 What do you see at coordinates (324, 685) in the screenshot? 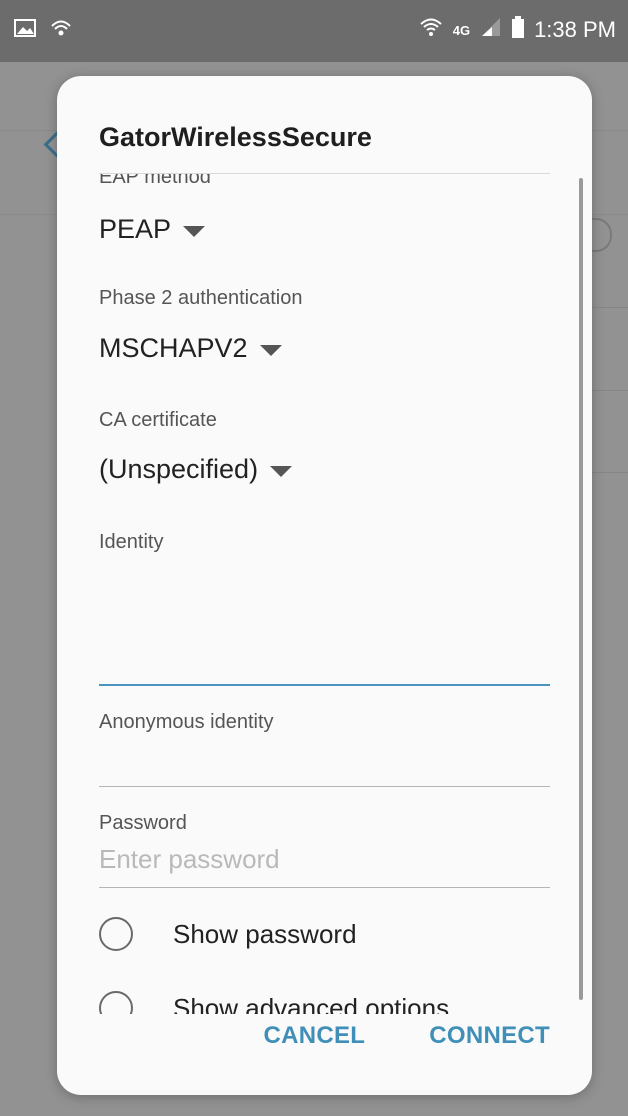
I see `identity-underline` at bounding box center [324, 685].